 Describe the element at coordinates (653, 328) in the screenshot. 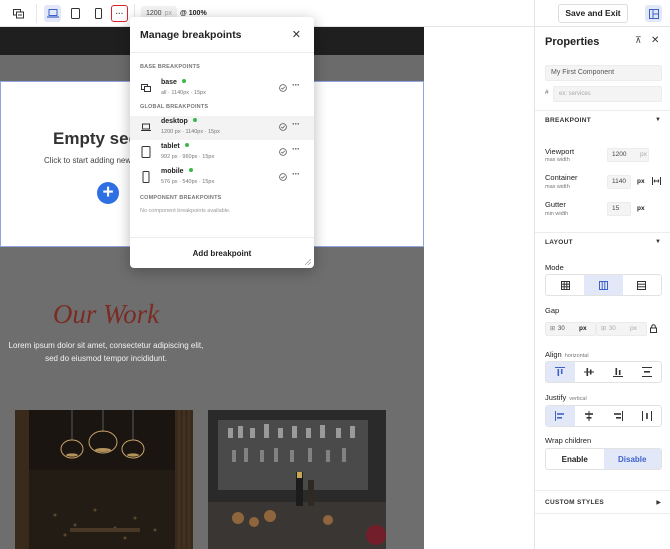

I see `lock-icon` at that location.